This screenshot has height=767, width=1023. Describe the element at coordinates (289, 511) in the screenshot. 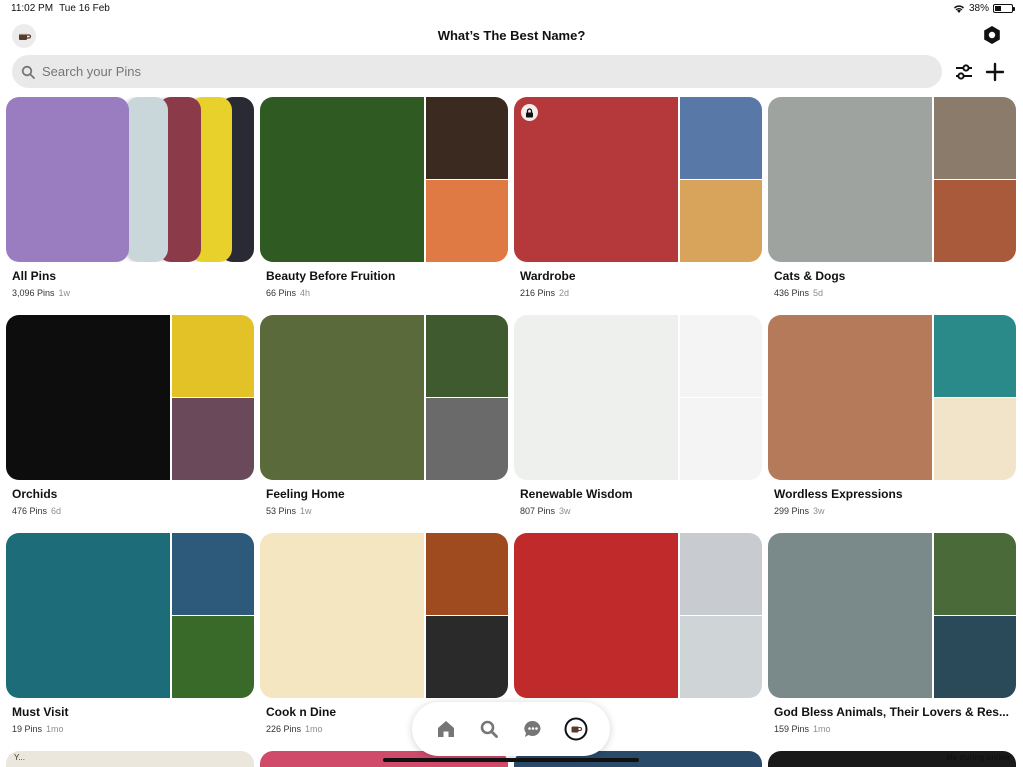

I see `board-meta: 53 Pins 1w` at that location.